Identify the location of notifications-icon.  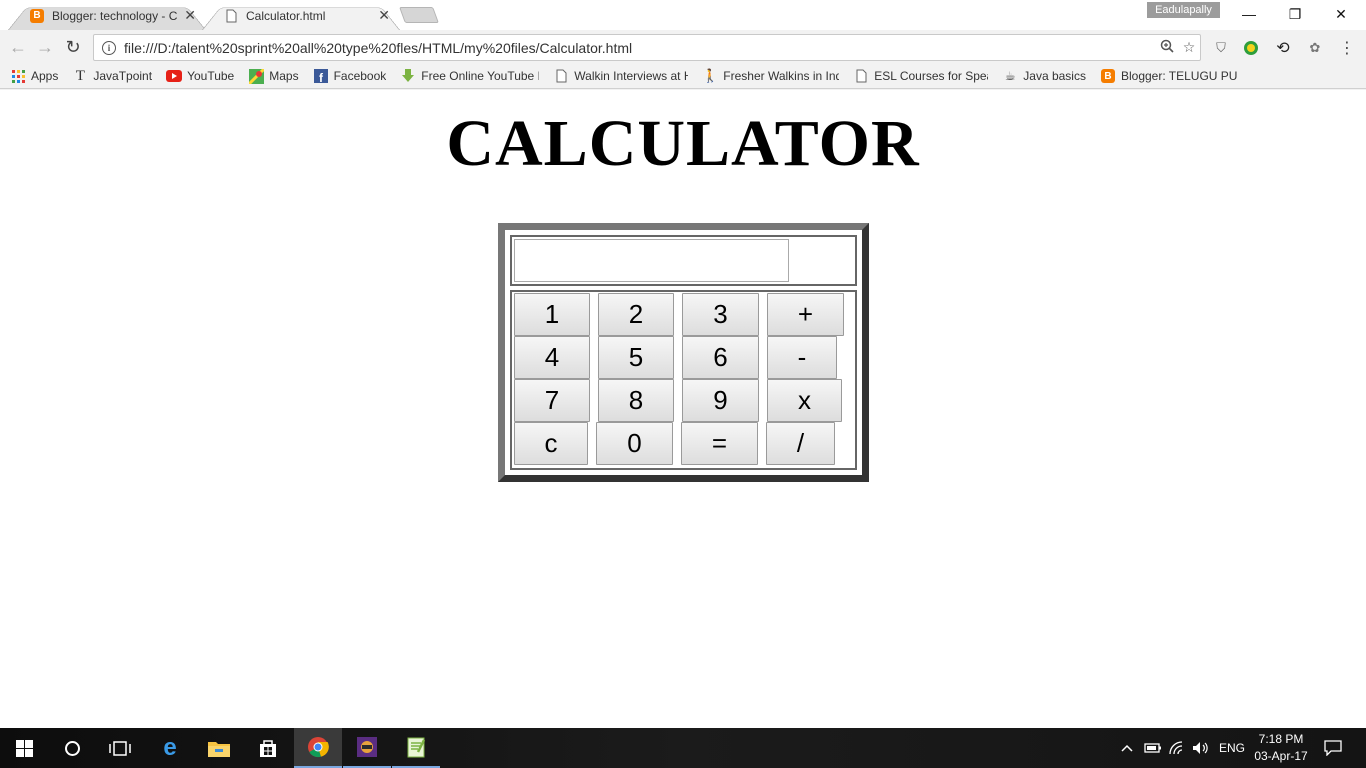
(1333, 748).